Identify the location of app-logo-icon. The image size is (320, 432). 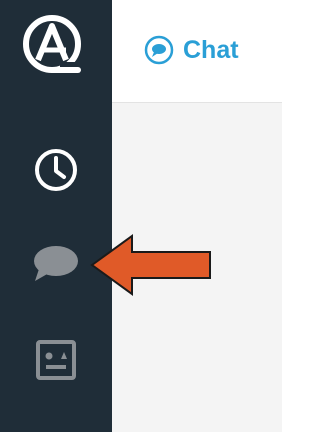
(52, 44).